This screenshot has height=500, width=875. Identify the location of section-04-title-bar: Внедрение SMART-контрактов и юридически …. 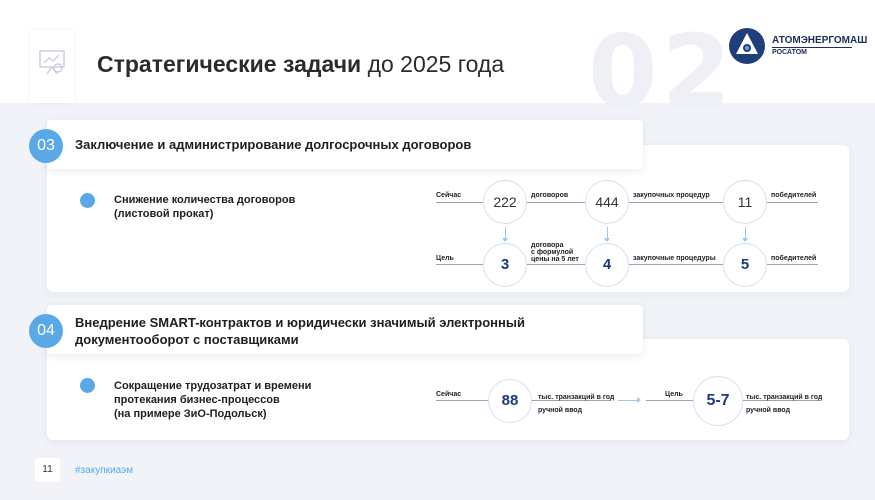
(345, 329).